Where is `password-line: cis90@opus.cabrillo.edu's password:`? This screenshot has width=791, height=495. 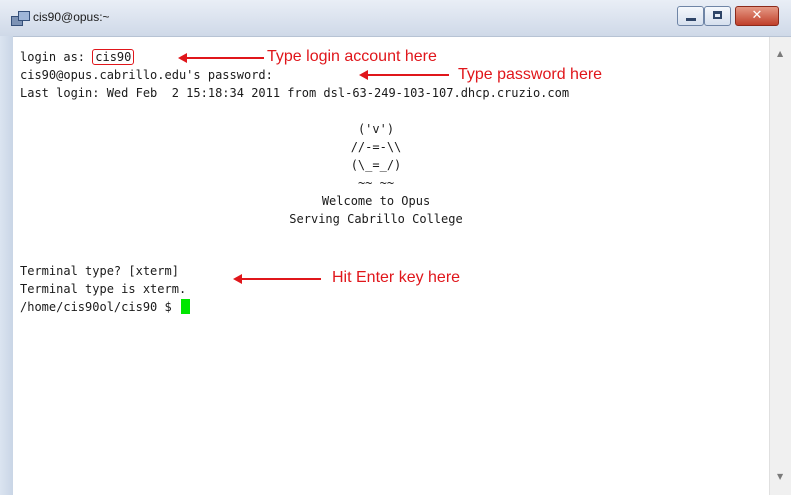 password-line: cis90@opus.cabrillo.edu's password: is located at coordinates (146, 75).